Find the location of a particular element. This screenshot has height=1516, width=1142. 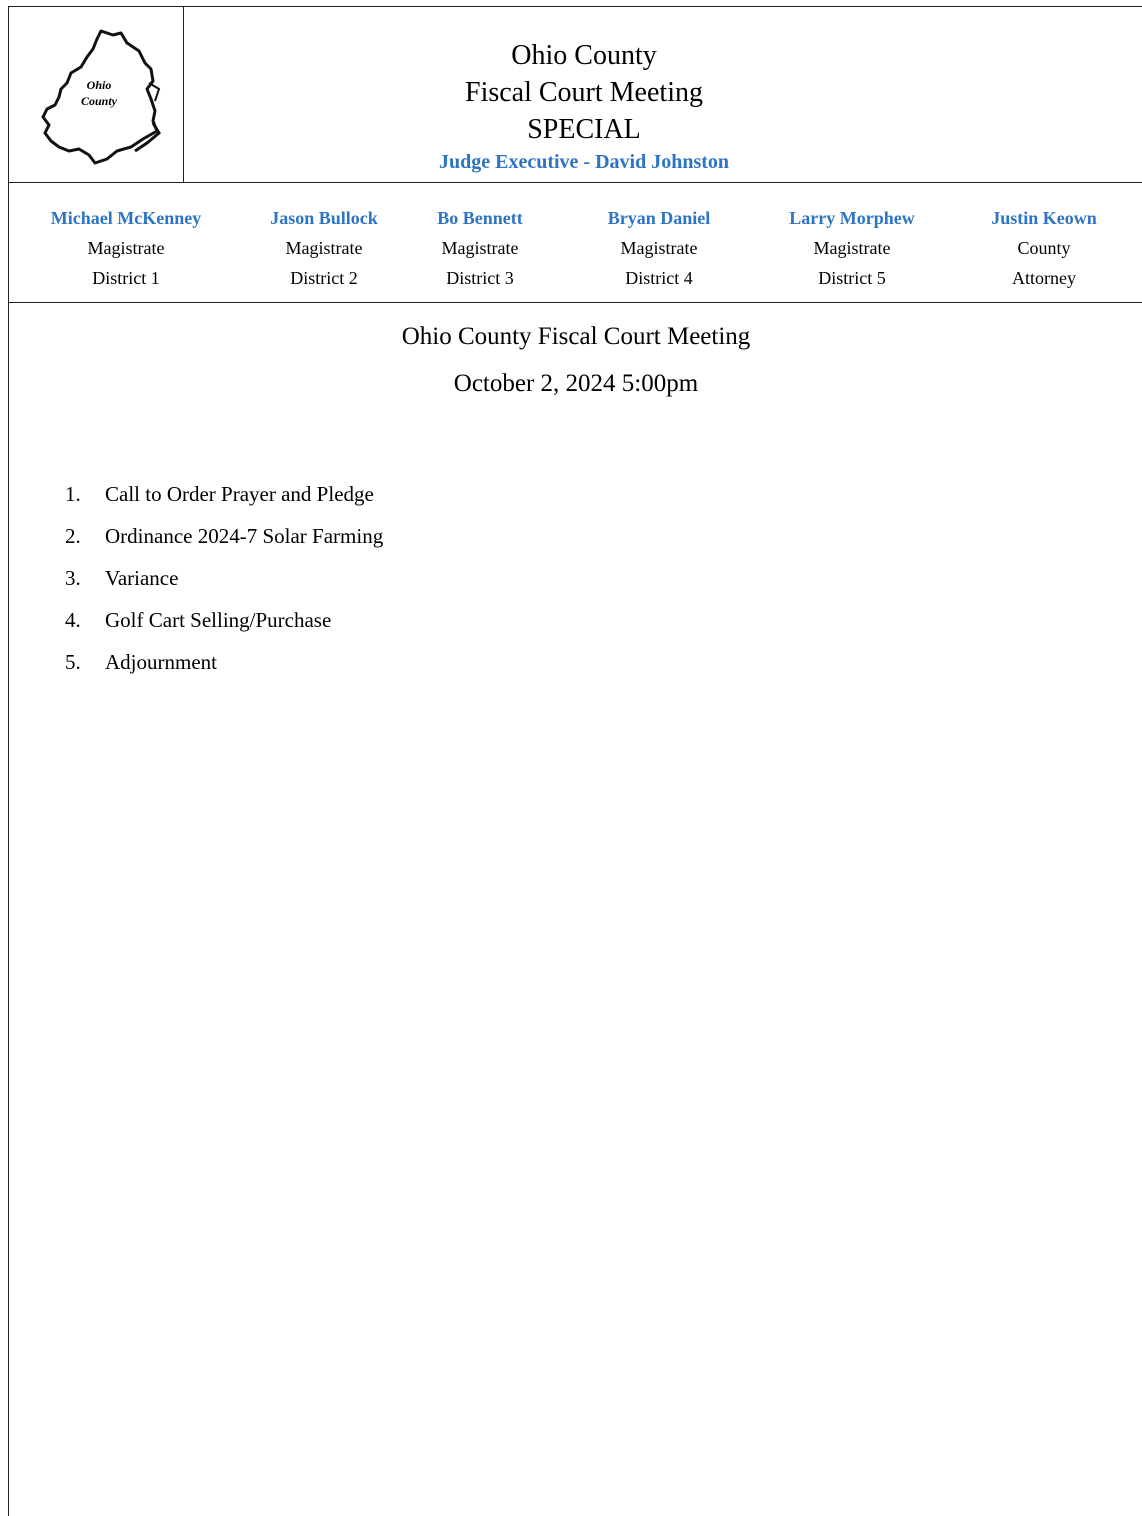

meeting-type: SPECIAL is located at coordinates (584, 129).